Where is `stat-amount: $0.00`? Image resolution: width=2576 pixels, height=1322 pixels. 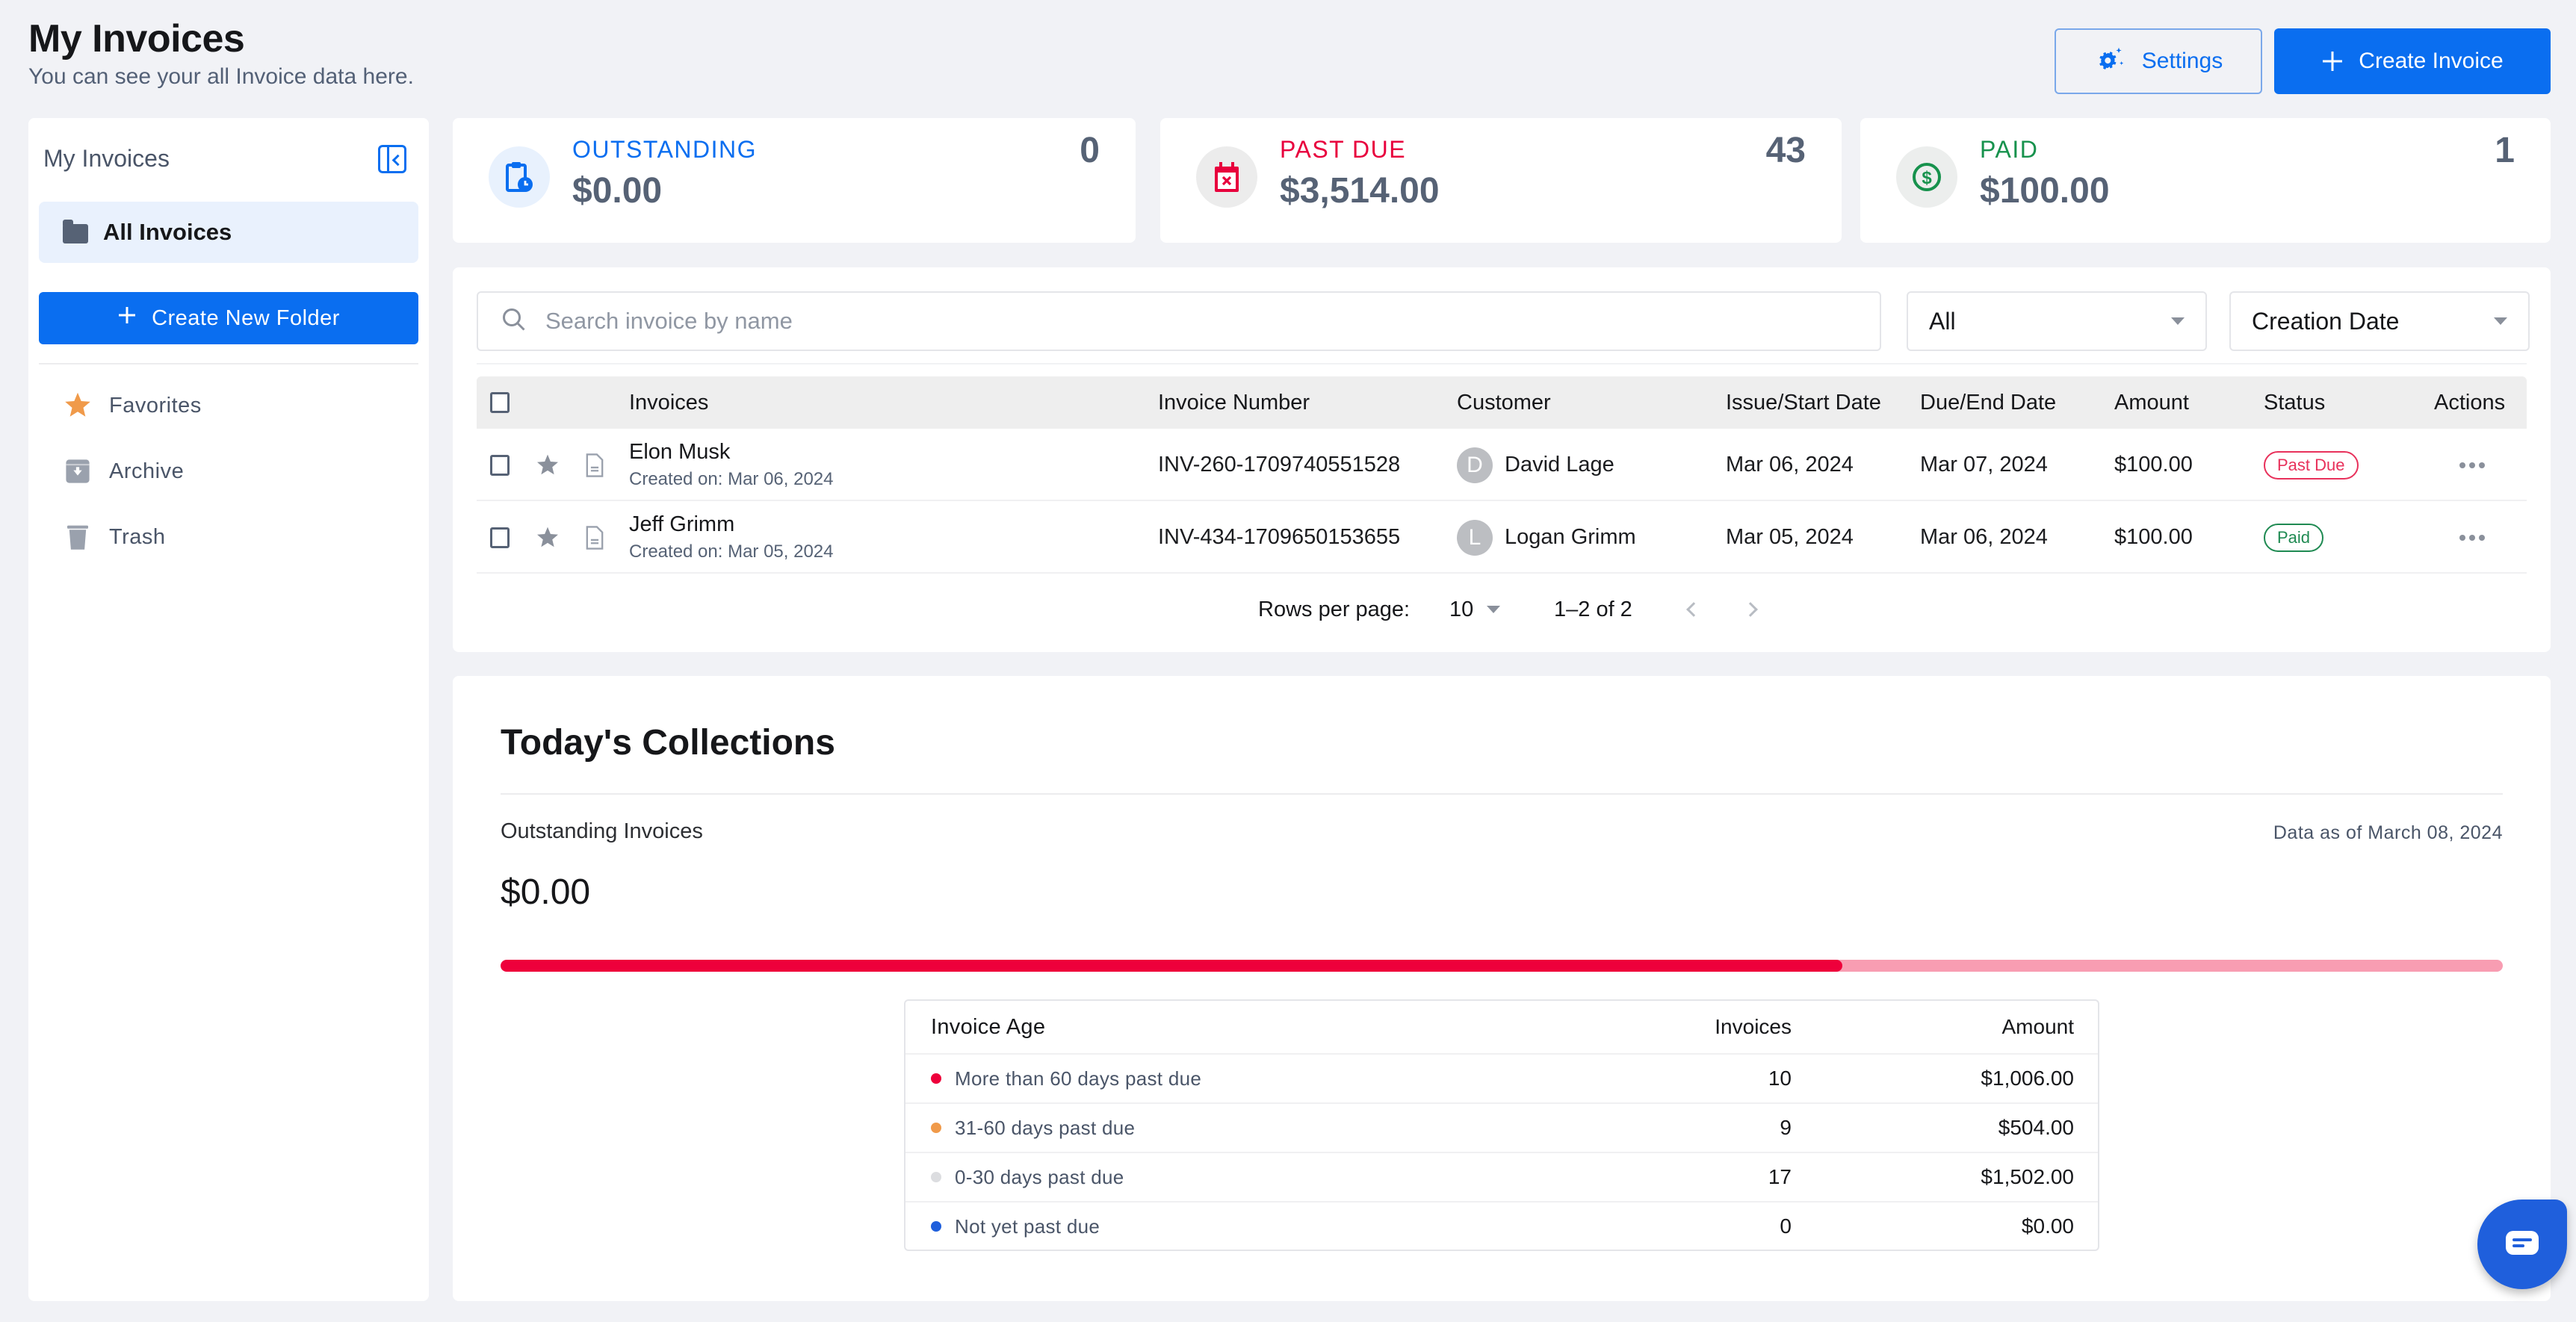 stat-amount: $0.00 is located at coordinates (617, 191).